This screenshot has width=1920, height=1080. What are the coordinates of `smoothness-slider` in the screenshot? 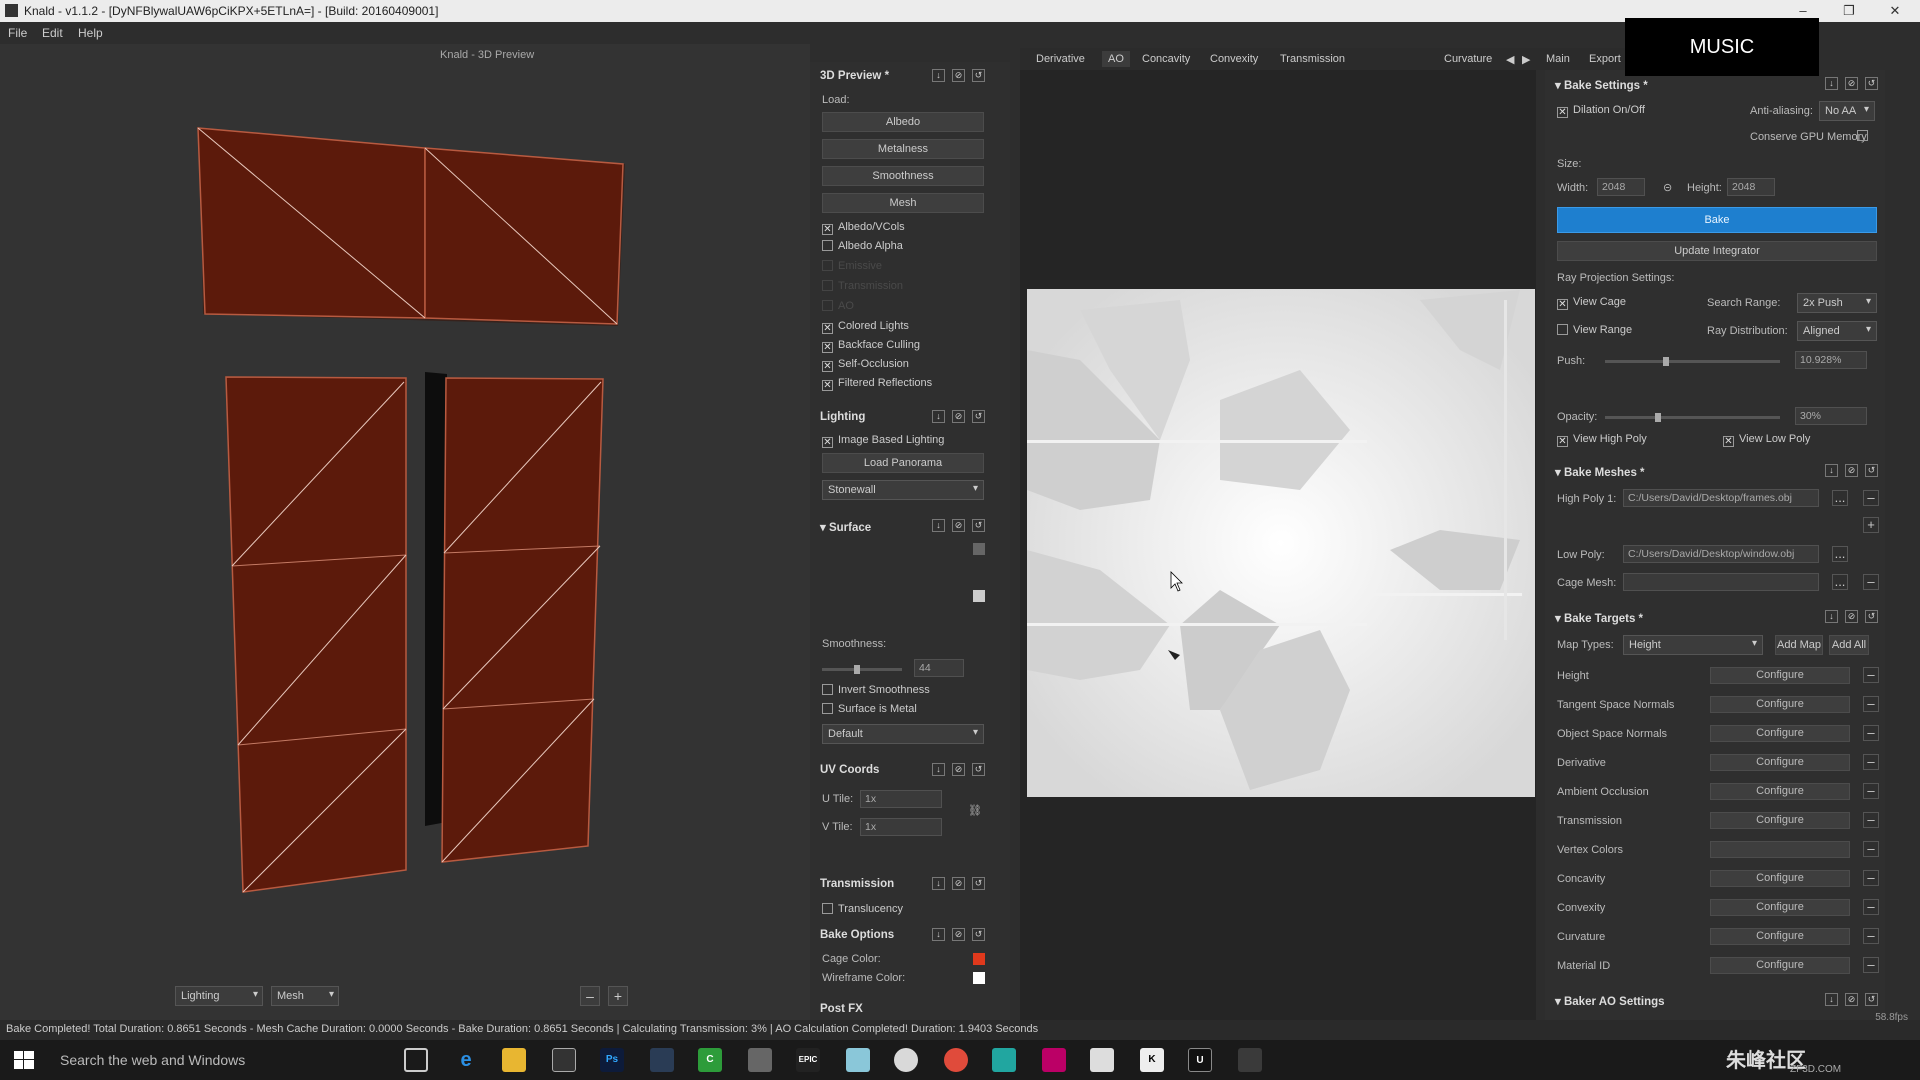 It's located at (862, 669).